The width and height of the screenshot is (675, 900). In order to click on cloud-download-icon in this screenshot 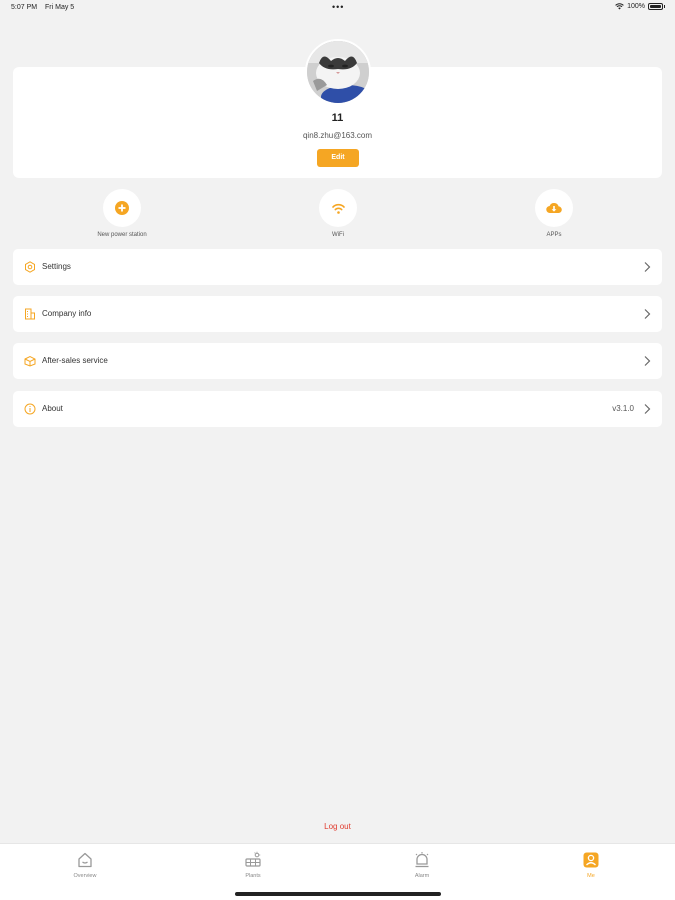, I will do `click(554, 208)`.